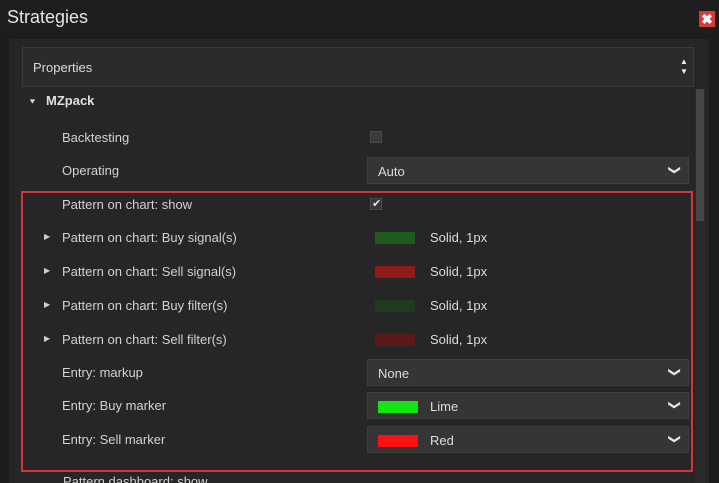  Describe the element at coordinates (684, 72) in the screenshot. I see `spin-down-icon: ▼` at that location.